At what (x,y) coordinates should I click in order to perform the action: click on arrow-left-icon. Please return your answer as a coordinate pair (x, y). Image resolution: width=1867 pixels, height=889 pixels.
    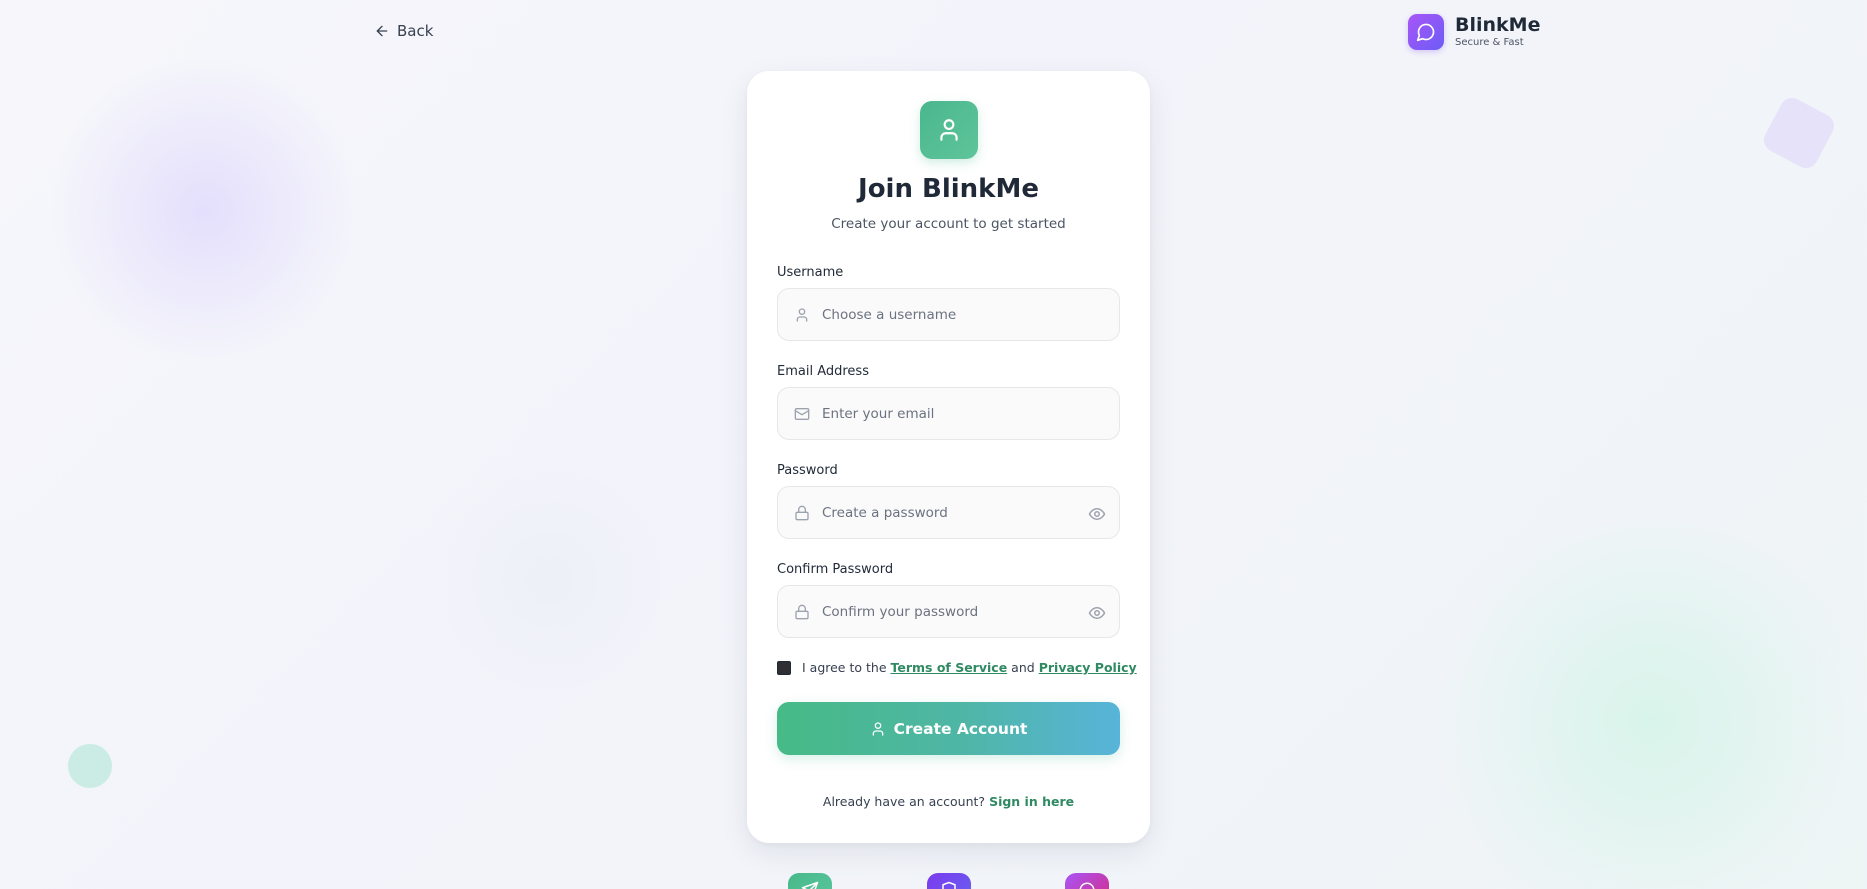
    Looking at the image, I should click on (382, 31).